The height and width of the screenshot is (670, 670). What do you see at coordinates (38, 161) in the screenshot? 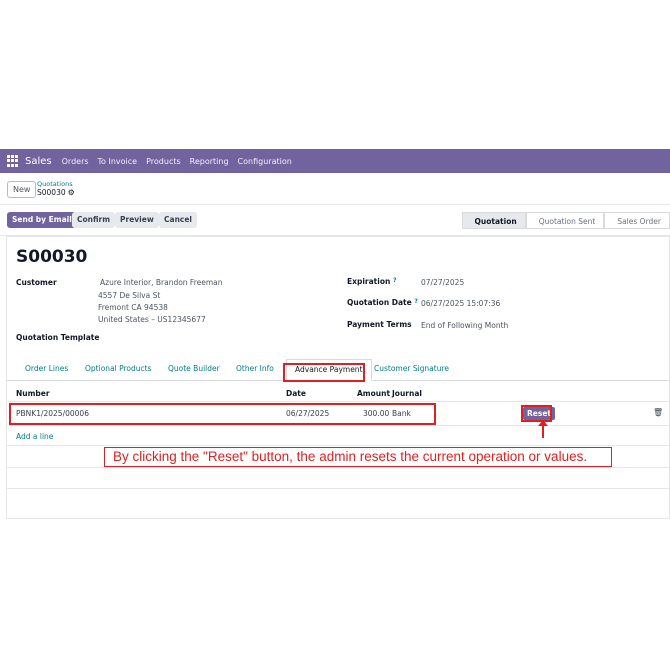
I see `app-name: Sales` at bounding box center [38, 161].